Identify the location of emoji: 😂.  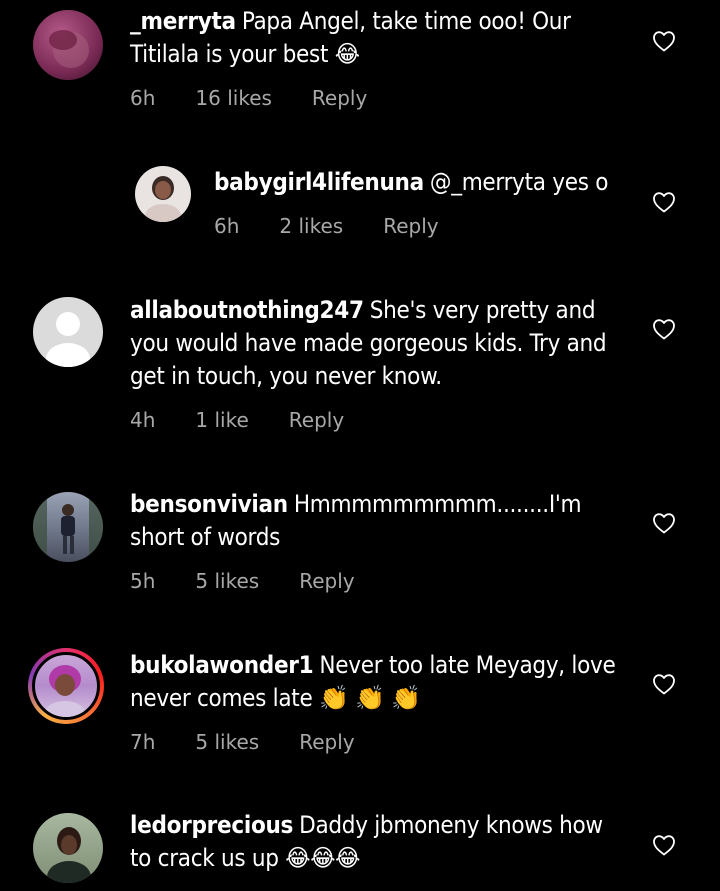
(347, 54).